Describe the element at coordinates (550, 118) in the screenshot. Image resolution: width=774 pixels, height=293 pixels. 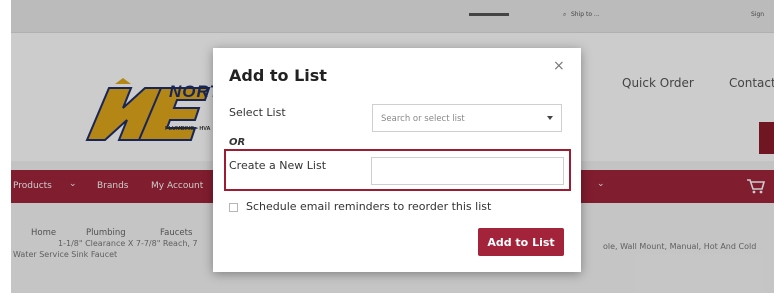
I see `chevron-down-icon` at that location.